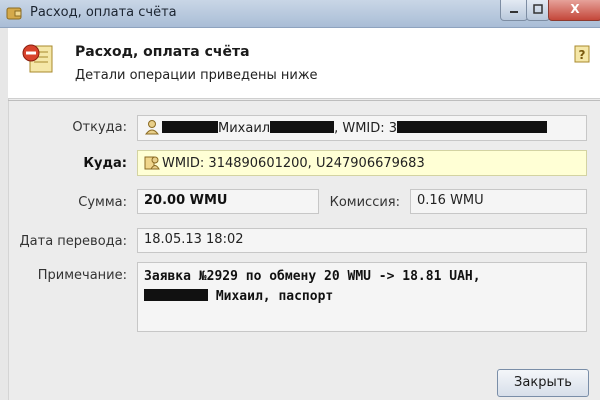  Describe the element at coordinates (102, 202) in the screenshot. I see `amount-label: Сумма:` at that location.